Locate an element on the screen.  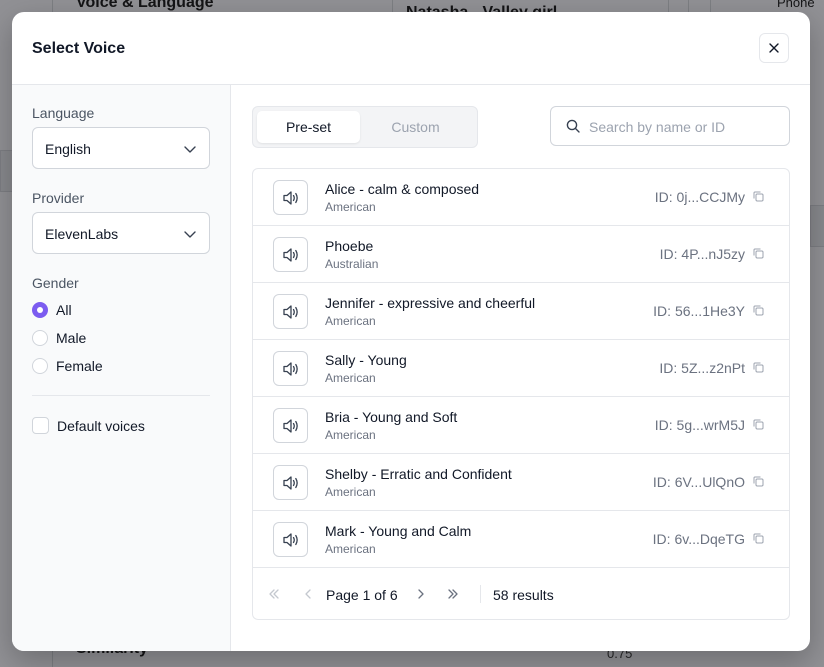
voice-row: Phoebe Australian ID: 4P...nJ5zy is located at coordinates (521, 254).